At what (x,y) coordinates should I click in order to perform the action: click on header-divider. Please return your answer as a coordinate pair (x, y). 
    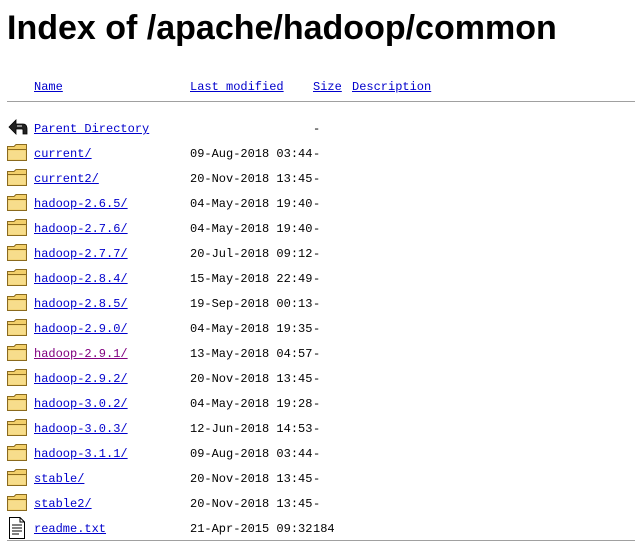
    Looking at the image, I should click on (321, 101).